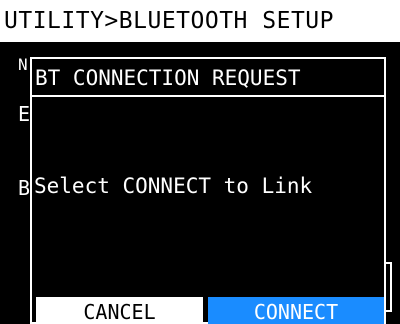 The height and width of the screenshot is (324, 400). I want to click on screen-title: UTILITY>BLUETOOTH SETUP, so click(200, 21).